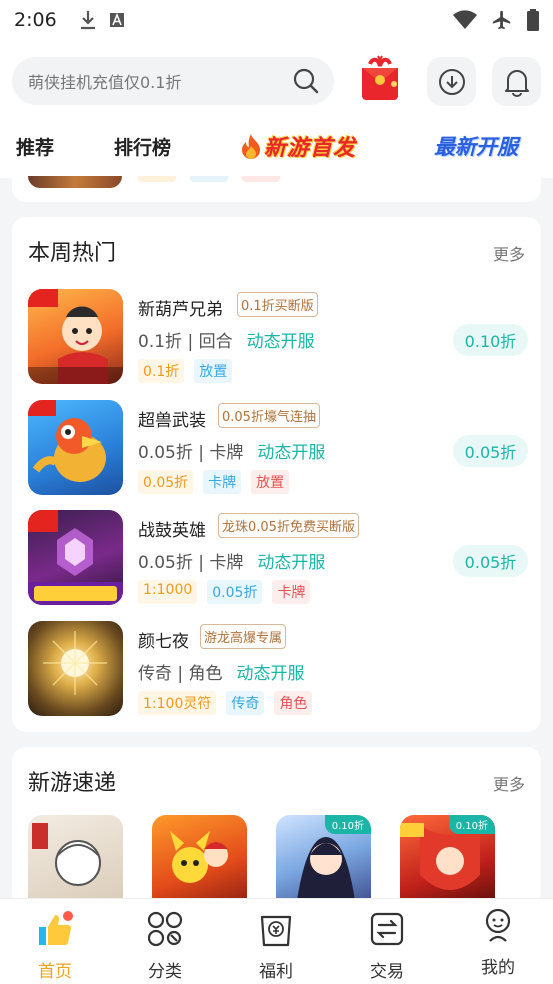 This screenshot has width=553, height=984. What do you see at coordinates (56, 928) in the screenshot?
I see `thumbs-up-icon` at bounding box center [56, 928].